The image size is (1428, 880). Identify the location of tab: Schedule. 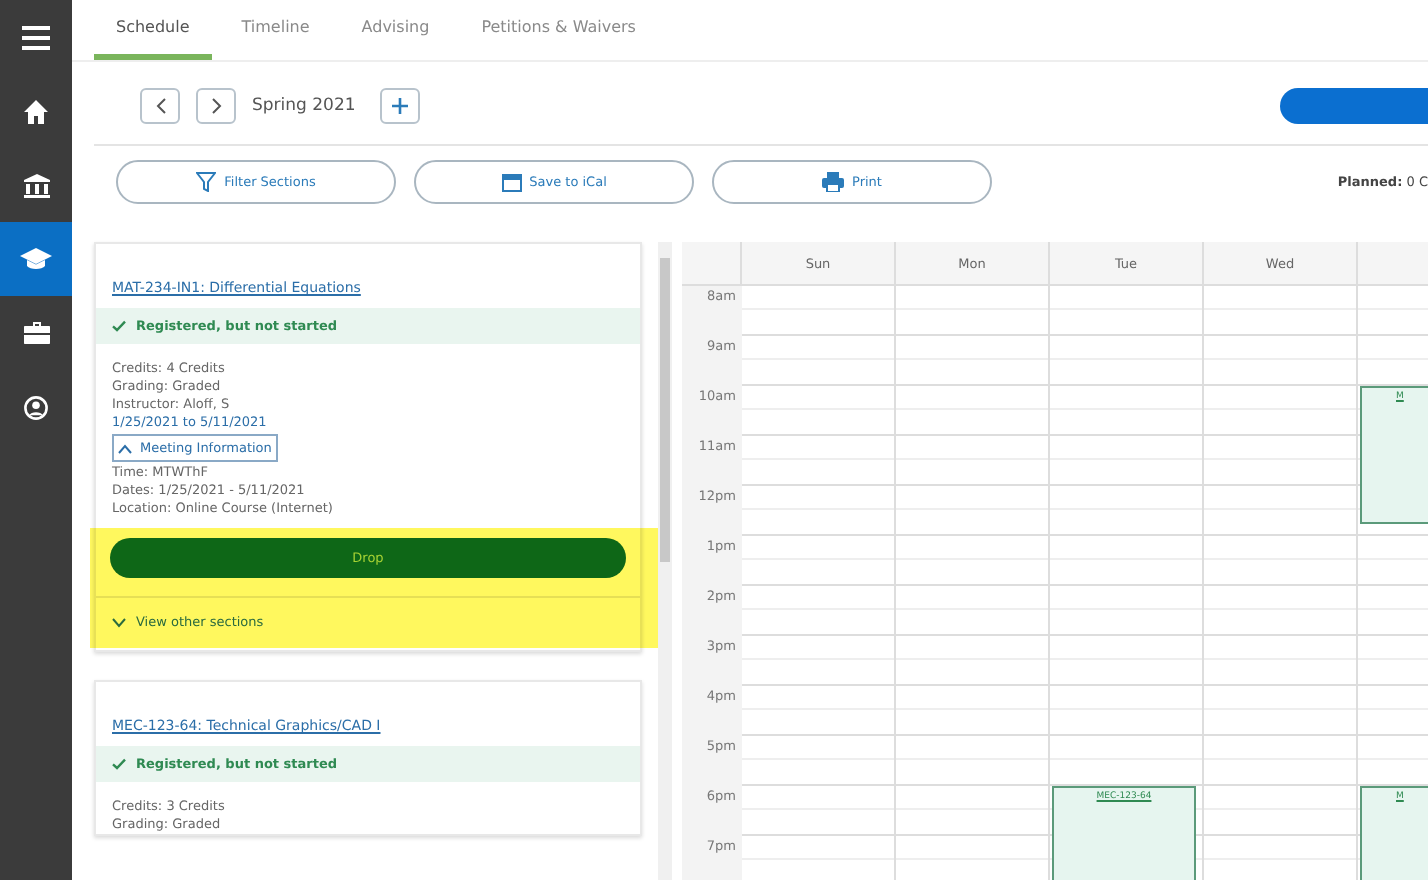
(153, 30).